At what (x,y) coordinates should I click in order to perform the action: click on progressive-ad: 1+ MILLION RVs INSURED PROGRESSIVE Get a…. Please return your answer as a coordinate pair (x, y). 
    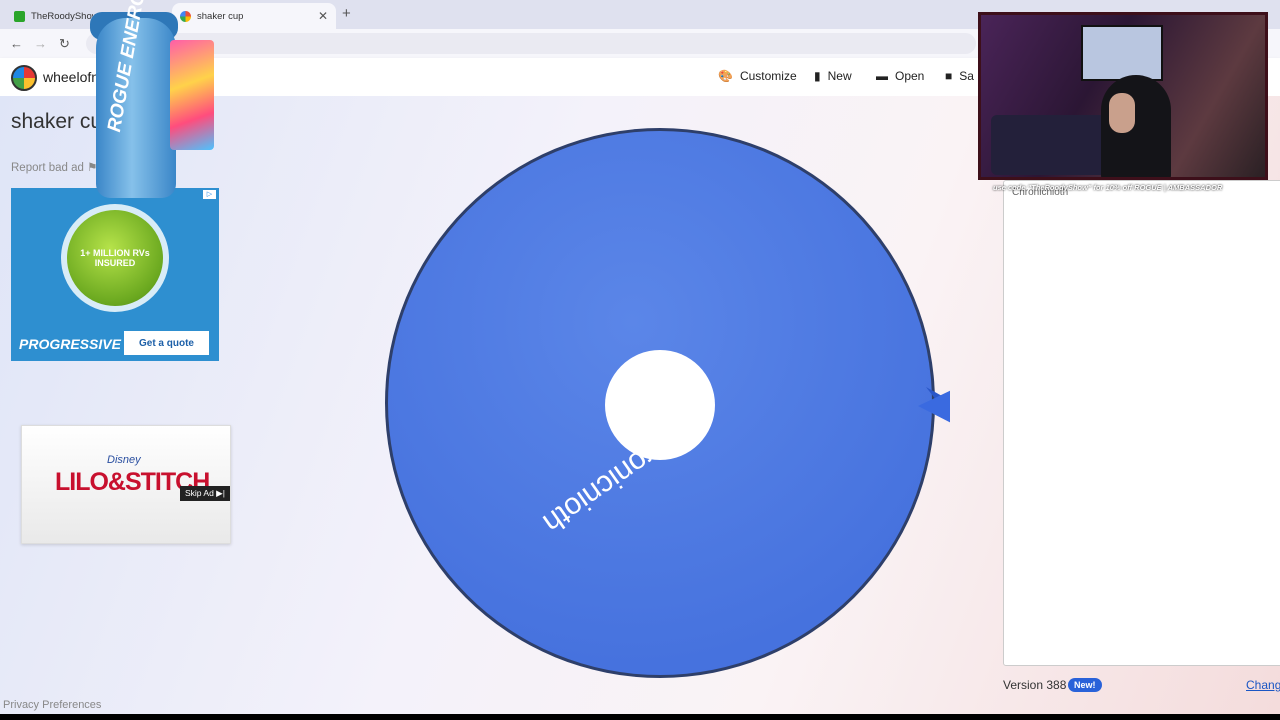
    Looking at the image, I should click on (115, 274).